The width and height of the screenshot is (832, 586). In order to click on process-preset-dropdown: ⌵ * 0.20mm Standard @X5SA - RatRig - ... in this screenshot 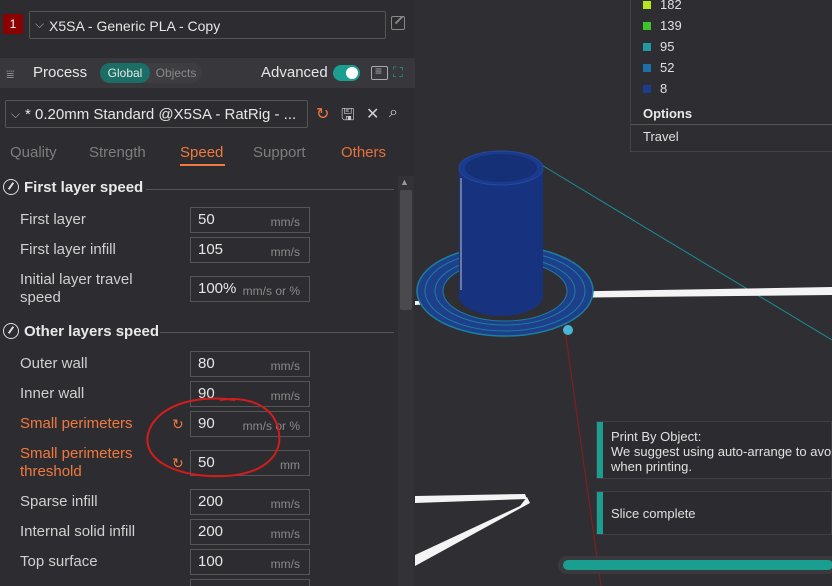, I will do `click(156, 114)`.